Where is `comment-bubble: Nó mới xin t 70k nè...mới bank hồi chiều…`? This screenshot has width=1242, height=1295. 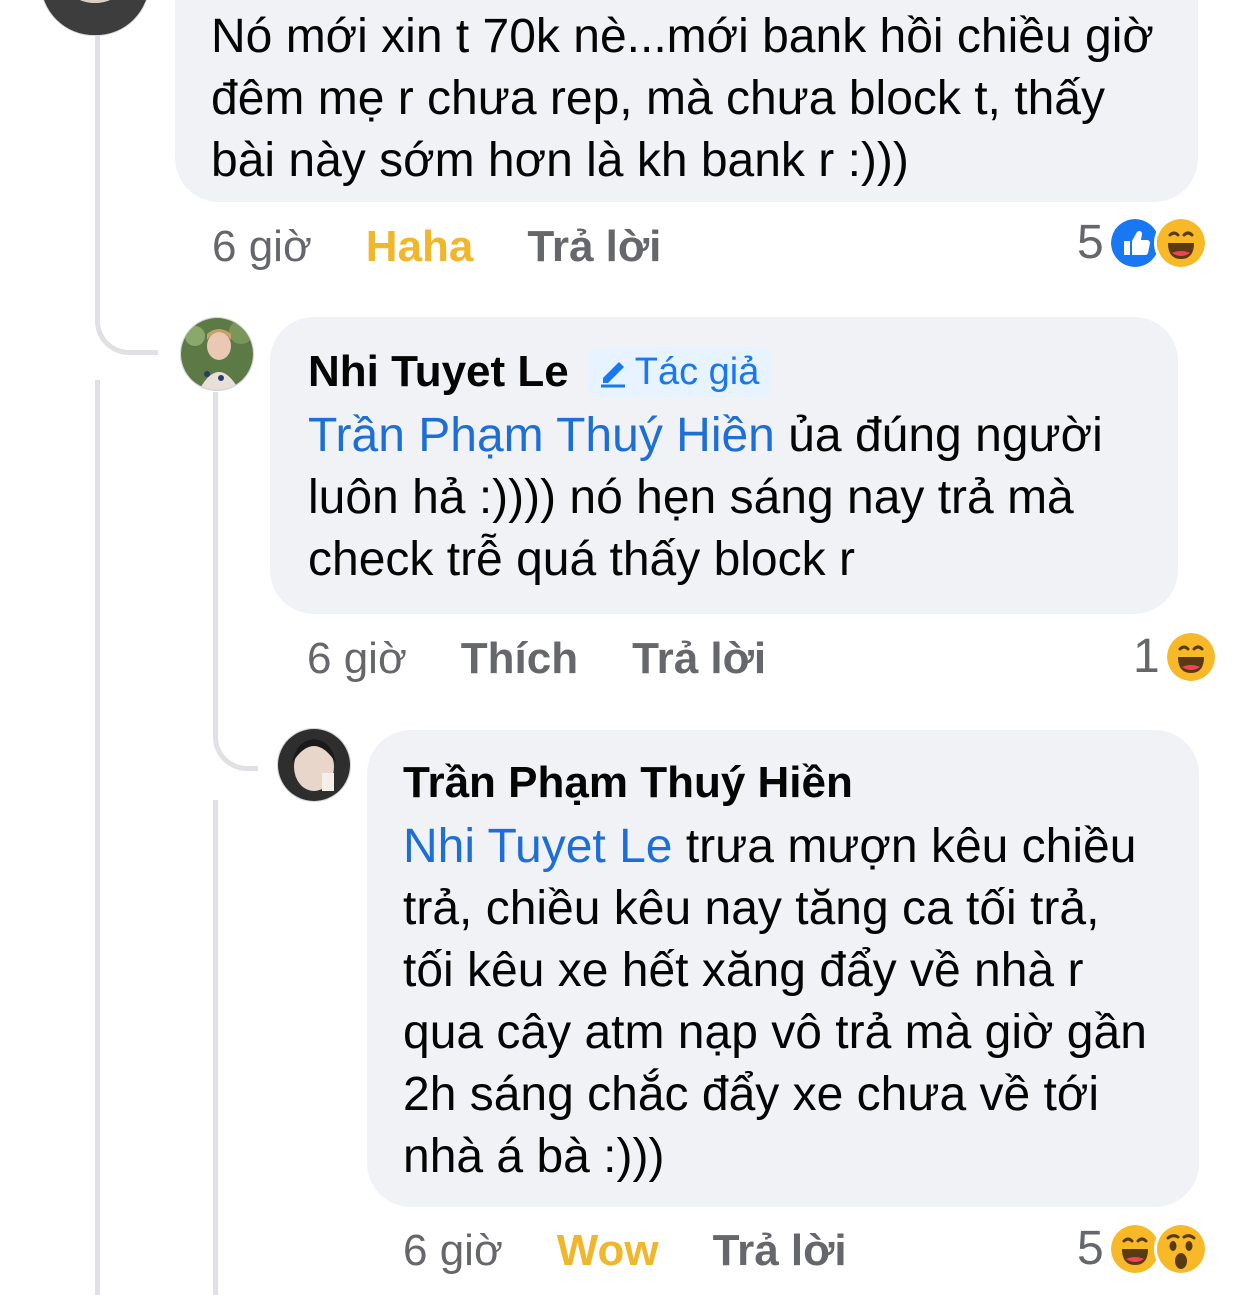
comment-bubble: Nó mới xin t 70k nè...mới bank hồi chiều… is located at coordinates (686, 101).